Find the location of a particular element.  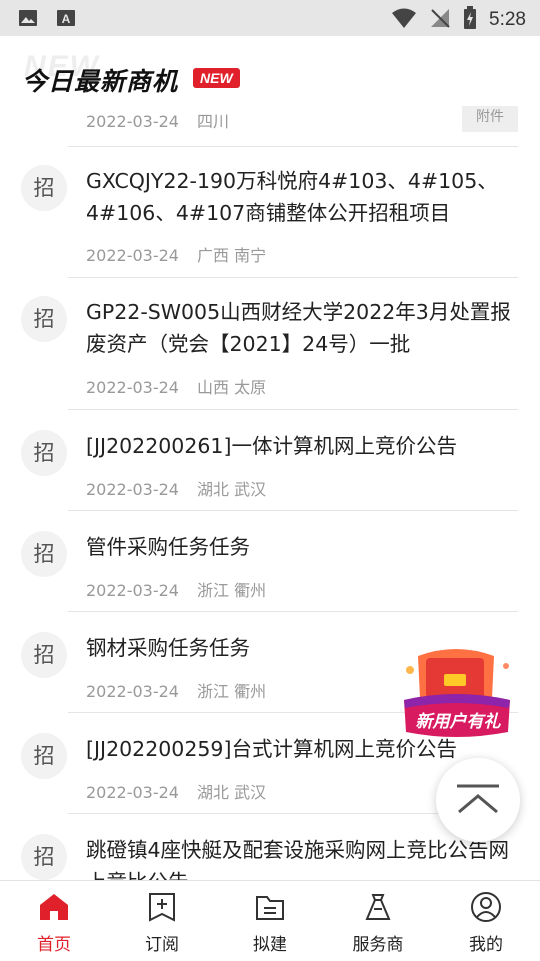

profile-icon is located at coordinates (486, 907).